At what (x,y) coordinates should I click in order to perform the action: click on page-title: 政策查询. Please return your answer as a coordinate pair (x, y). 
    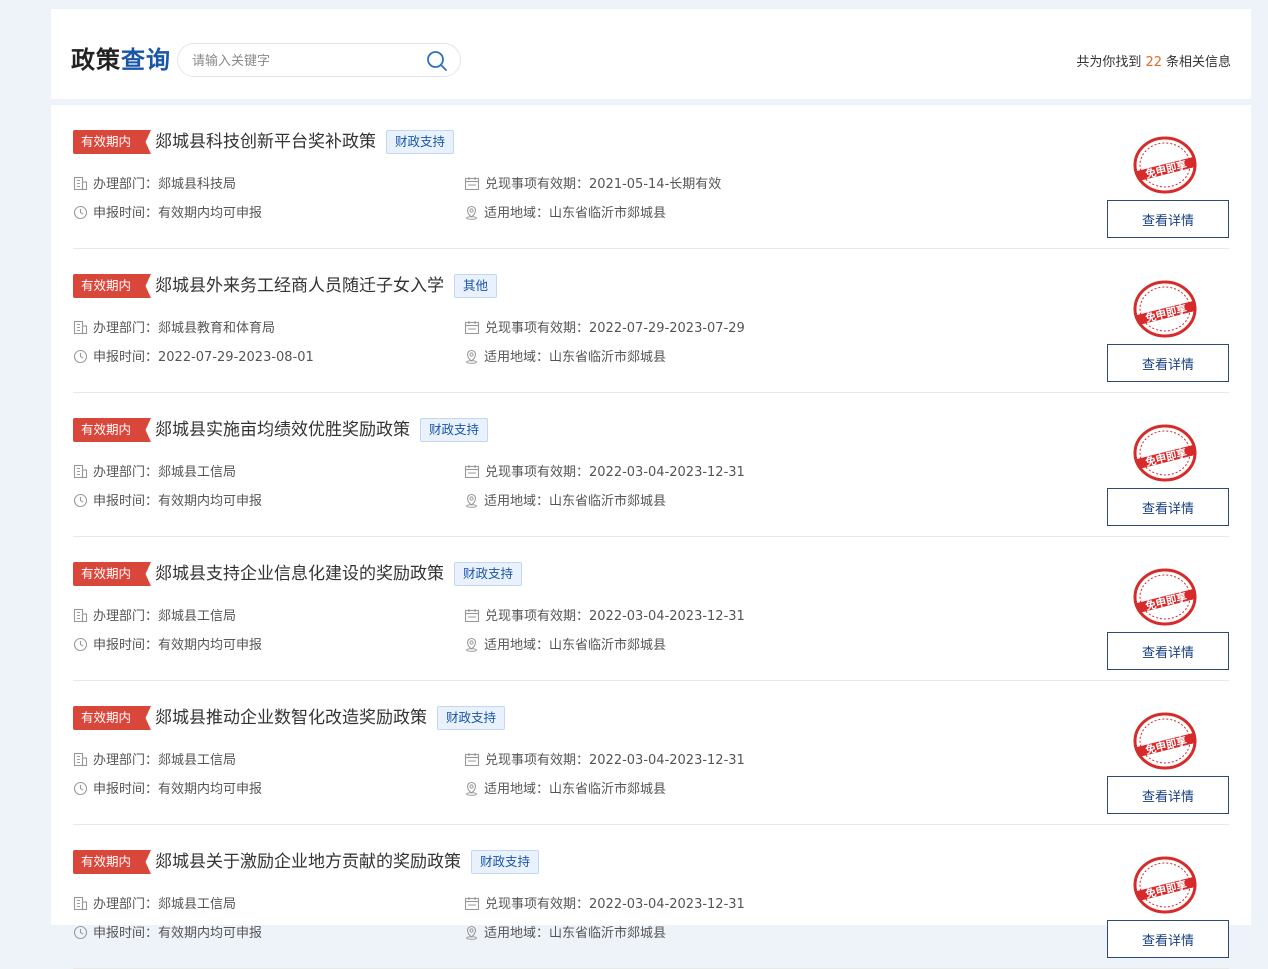
    Looking at the image, I should click on (121, 60).